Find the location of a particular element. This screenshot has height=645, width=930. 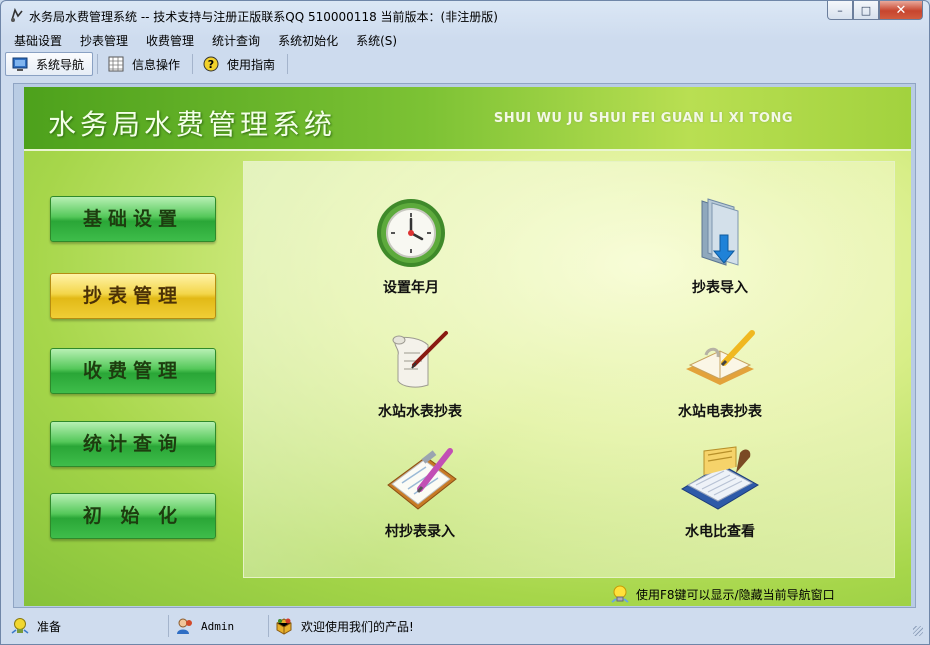

menu-basic-settings: 基础设置 is located at coordinates (38, 41).